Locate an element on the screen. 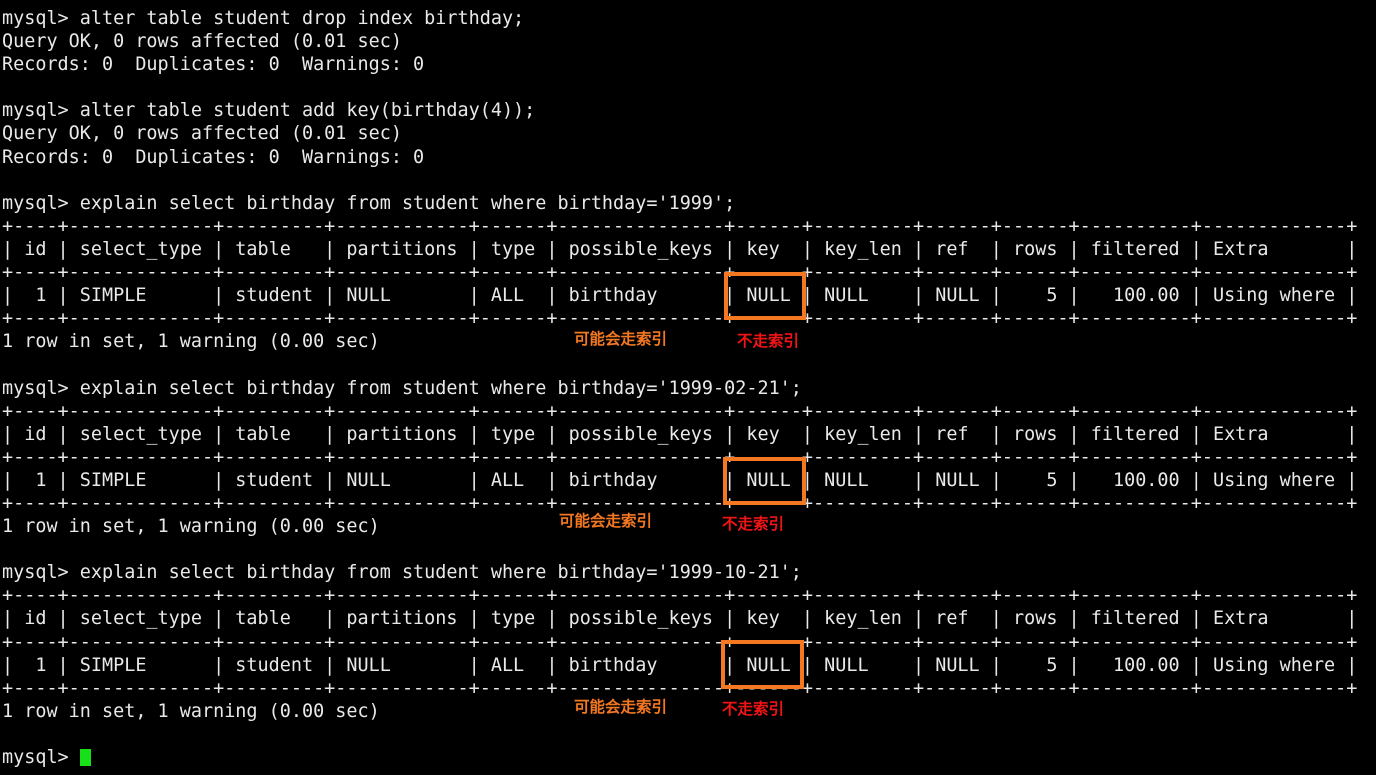 The width and height of the screenshot is (1376, 775). prompt-text: mysql> is located at coordinates (41, 757).